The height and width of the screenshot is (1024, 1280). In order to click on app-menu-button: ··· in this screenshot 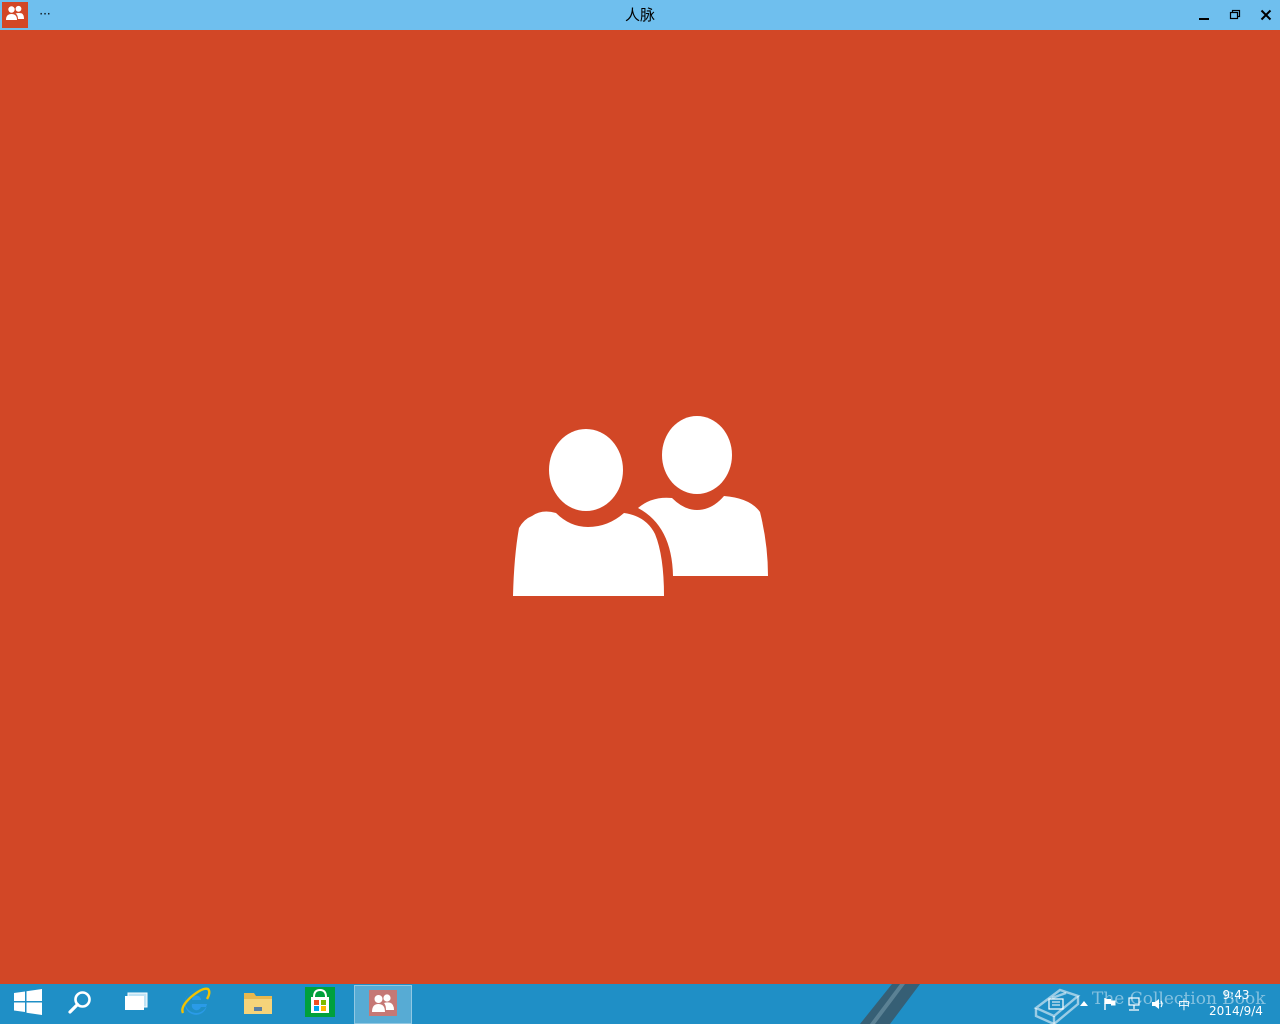, I will do `click(45, 15)`.